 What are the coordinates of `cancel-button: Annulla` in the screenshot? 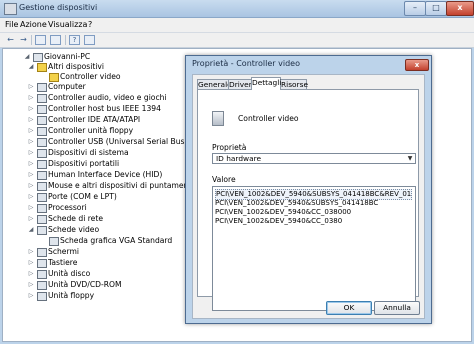 It's located at (397, 308).